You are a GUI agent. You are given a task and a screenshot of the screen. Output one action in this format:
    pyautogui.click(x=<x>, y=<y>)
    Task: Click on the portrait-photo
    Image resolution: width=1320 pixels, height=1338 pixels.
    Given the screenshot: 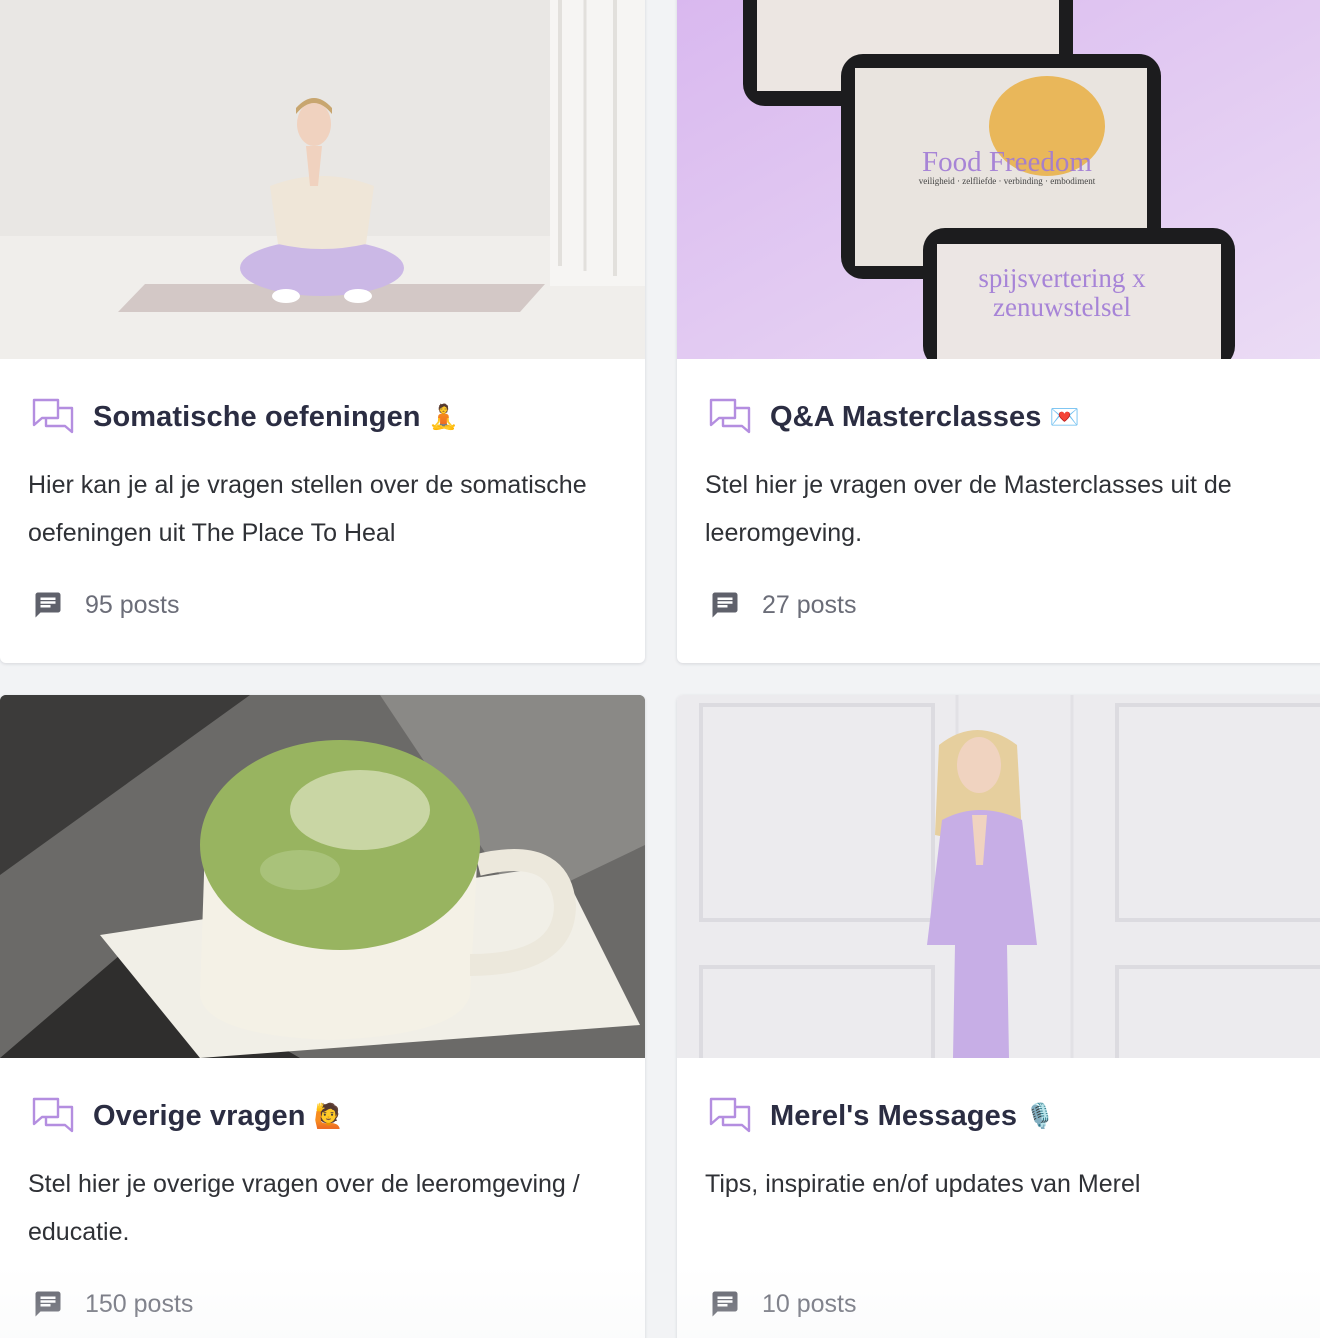 What is the action you would take?
    pyautogui.click(x=998, y=876)
    